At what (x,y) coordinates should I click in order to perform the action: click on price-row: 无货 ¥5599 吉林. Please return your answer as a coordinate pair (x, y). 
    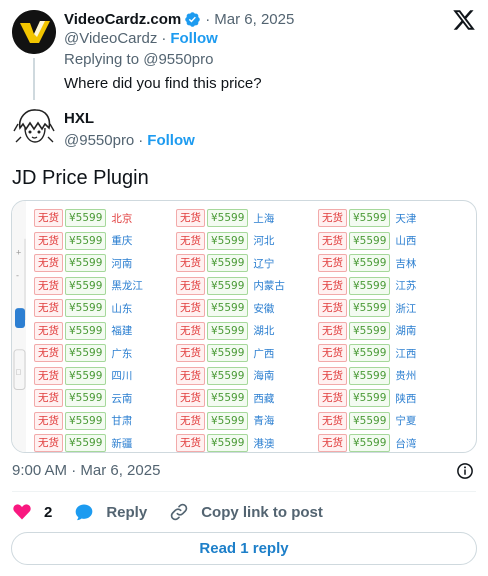
    Looking at the image, I should click on (389, 263).